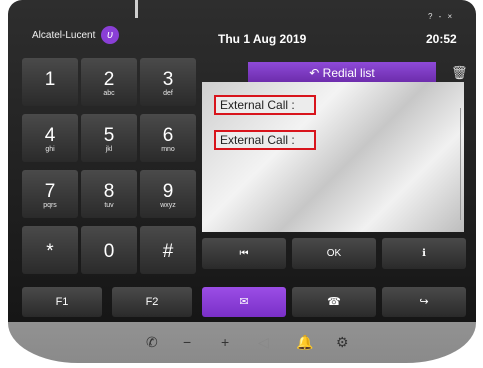 The image size is (483, 368). I want to click on key-7: 7 pqrs, so click(50, 194).